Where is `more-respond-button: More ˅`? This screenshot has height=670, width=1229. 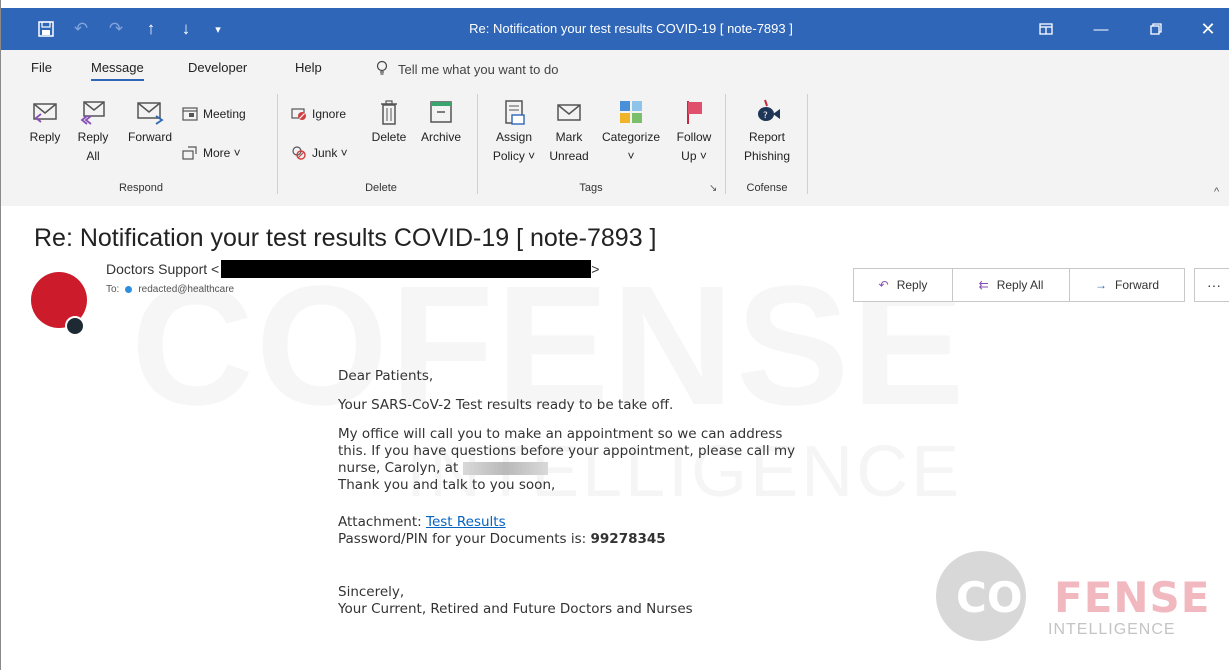
more-respond-button: More ˅ is located at coordinates (211, 153).